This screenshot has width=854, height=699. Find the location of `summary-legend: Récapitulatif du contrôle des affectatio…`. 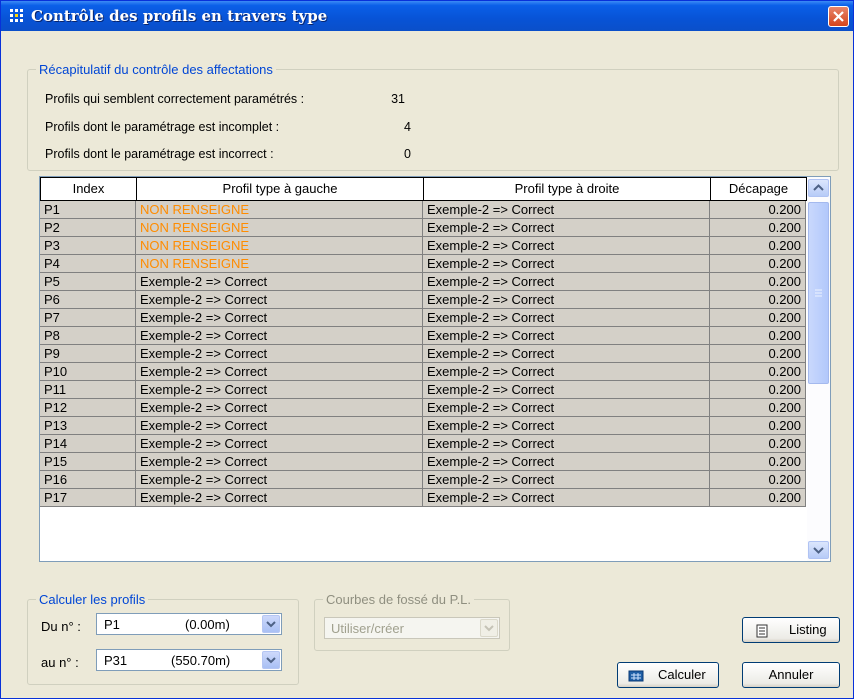

summary-legend: Récapitulatif du contrôle des affectatio… is located at coordinates (156, 69).